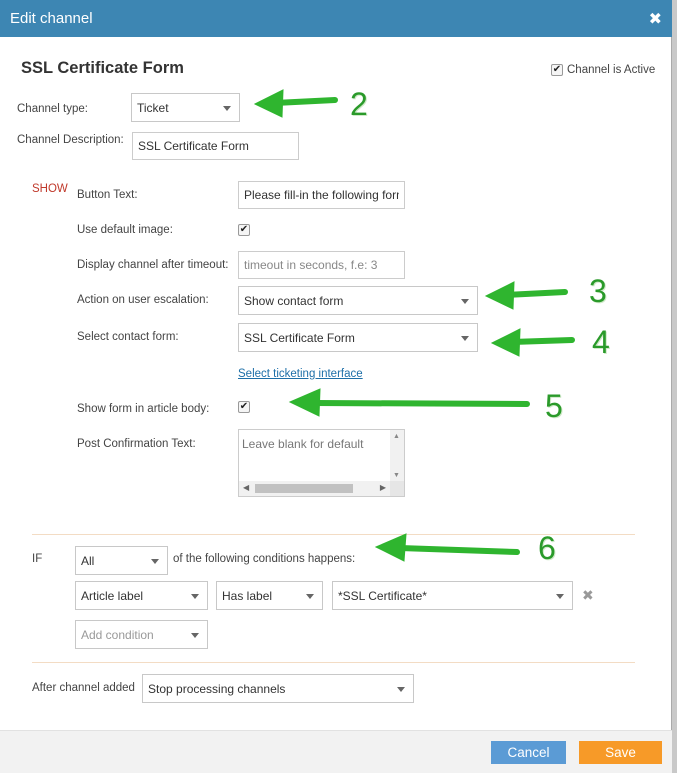 Image resolution: width=677 pixels, height=773 pixels. I want to click on annotation-number: 4, so click(601, 342).